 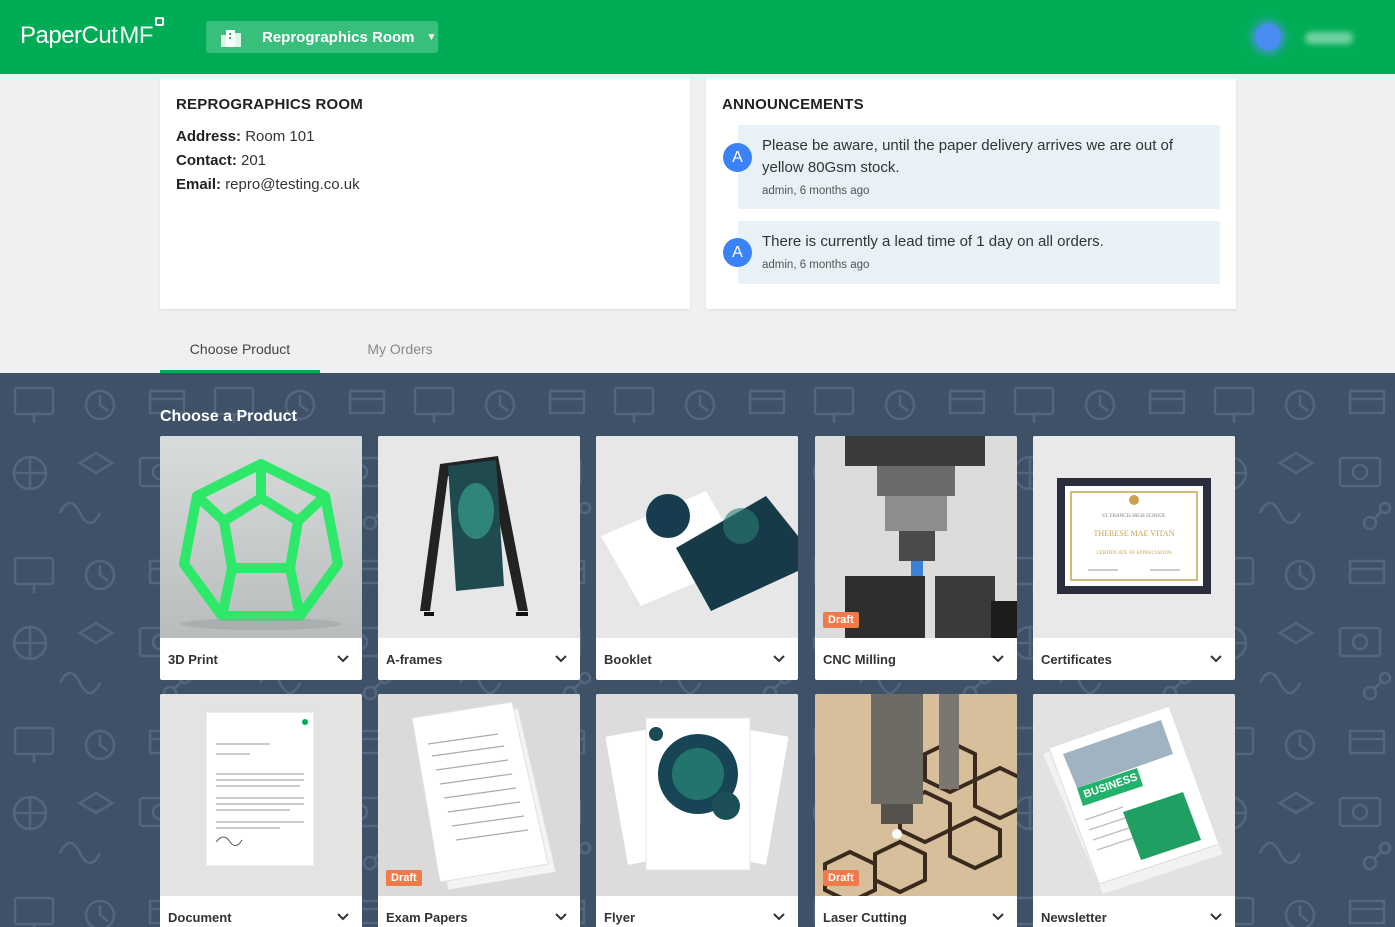 What do you see at coordinates (479, 795) in the screenshot?
I see `paper-stack-image` at bounding box center [479, 795].